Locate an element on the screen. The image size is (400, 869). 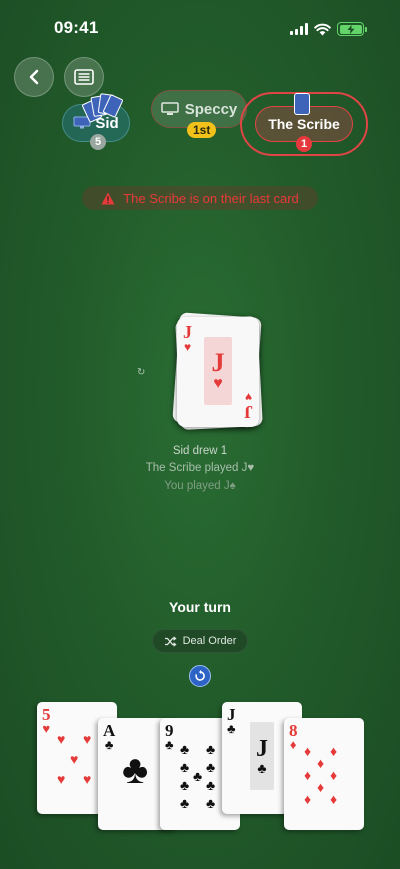
shuffle-icon is located at coordinates (170, 641).